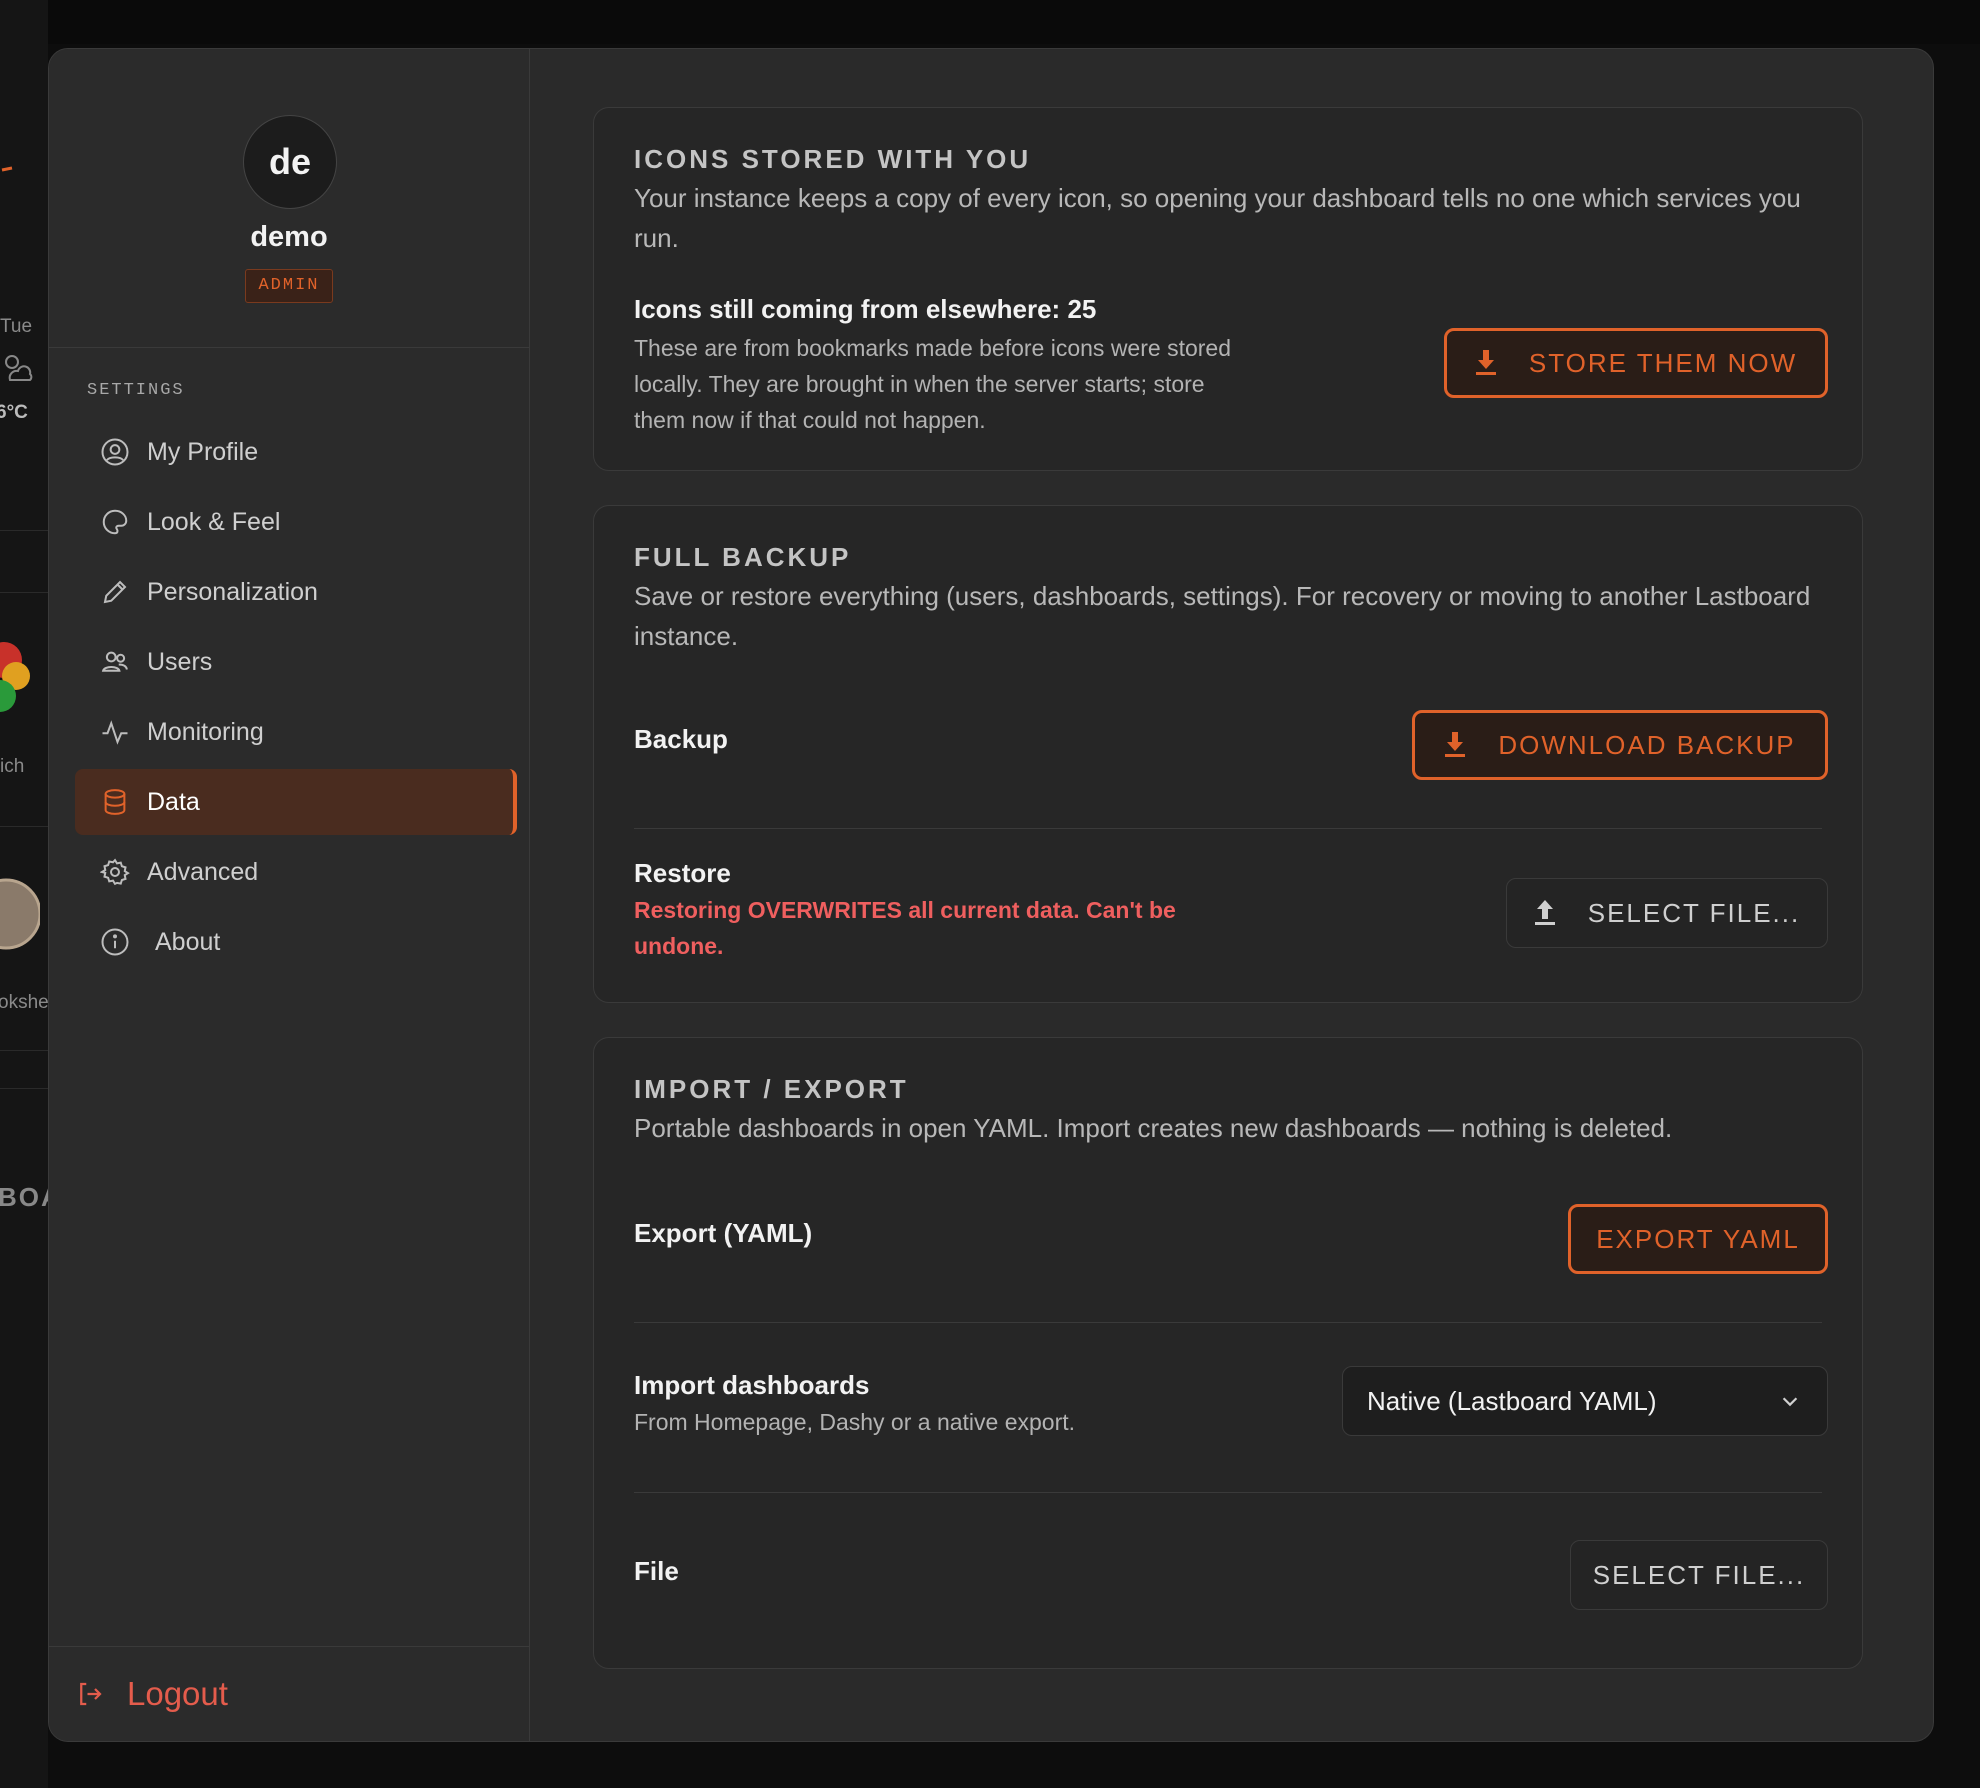  What do you see at coordinates (115, 662) in the screenshot?
I see `users-icon` at bounding box center [115, 662].